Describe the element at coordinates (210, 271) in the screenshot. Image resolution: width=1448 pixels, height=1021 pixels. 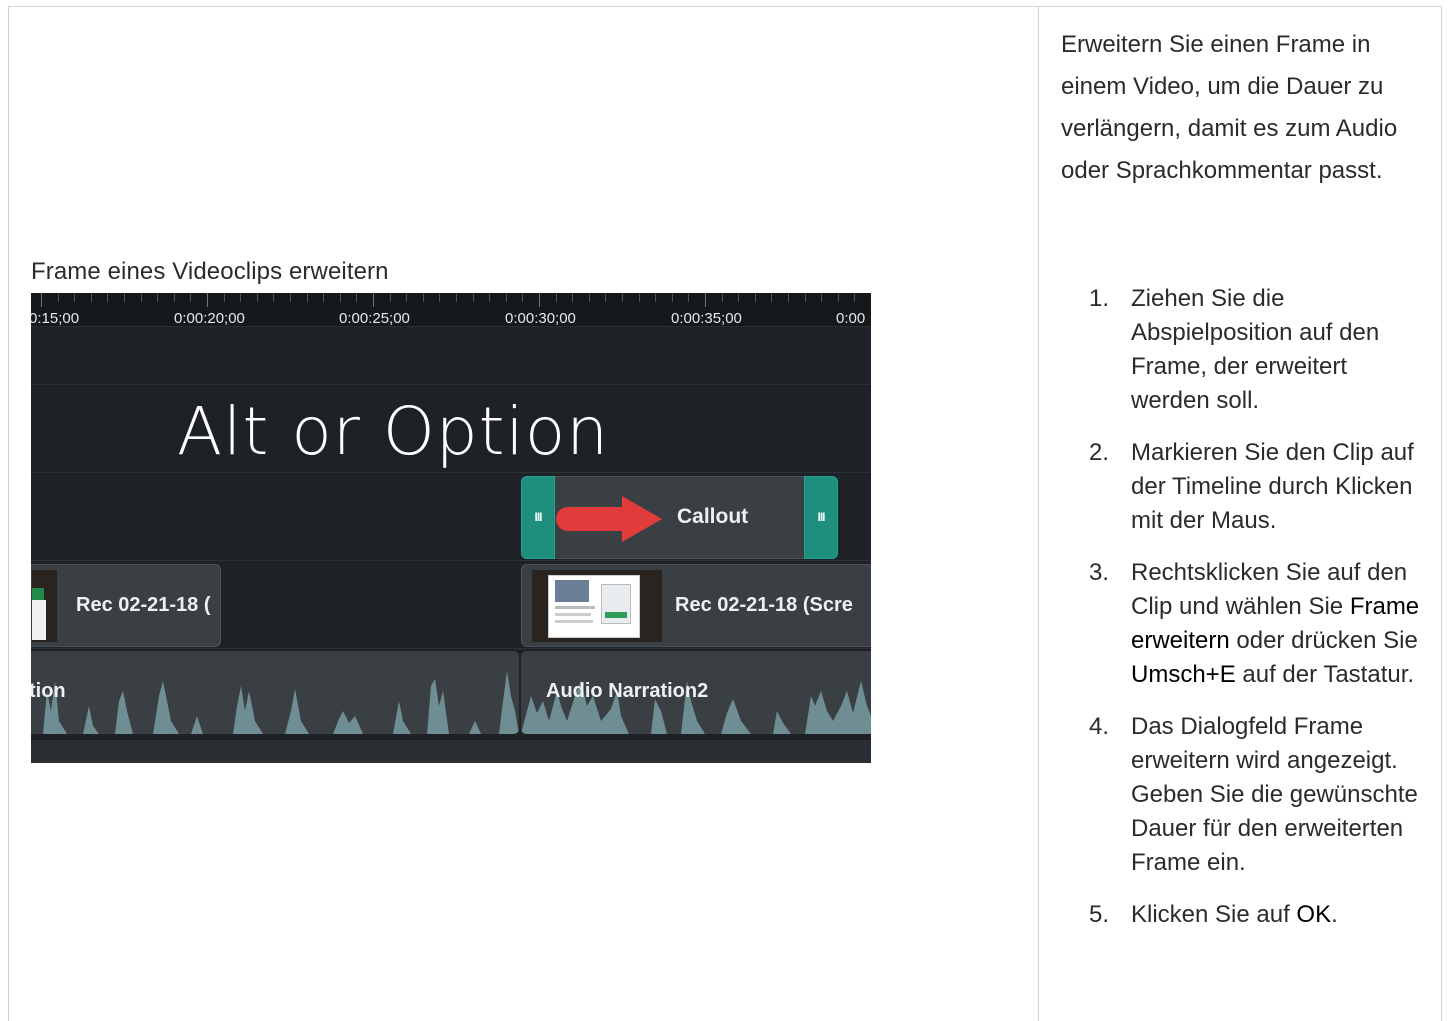
I see `figure-caption: Frame eines Videoclips erweitern` at that location.